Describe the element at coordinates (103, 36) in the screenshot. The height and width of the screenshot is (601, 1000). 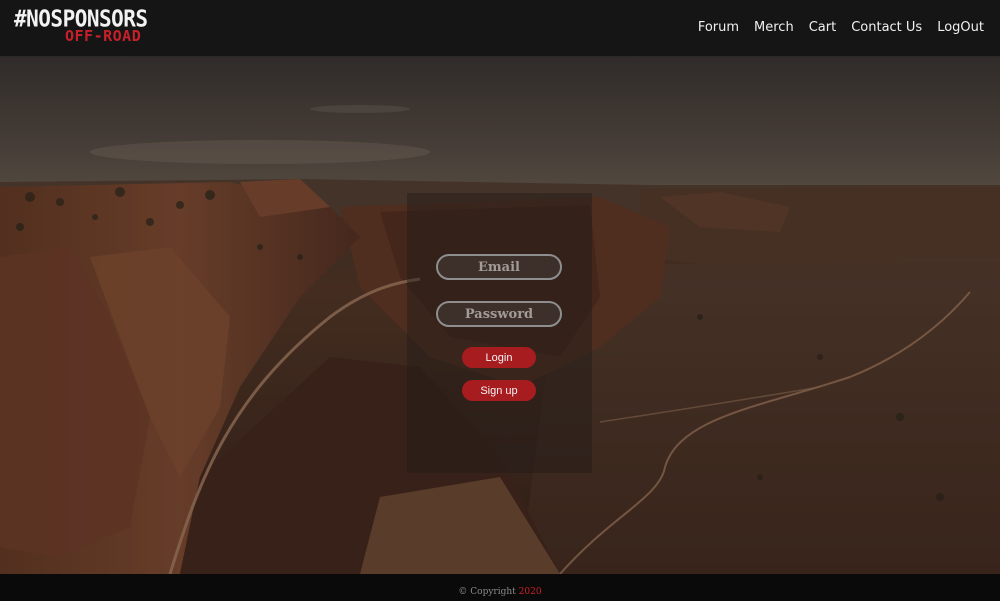
I see `logo-tagline: OFF-ROAD` at that location.